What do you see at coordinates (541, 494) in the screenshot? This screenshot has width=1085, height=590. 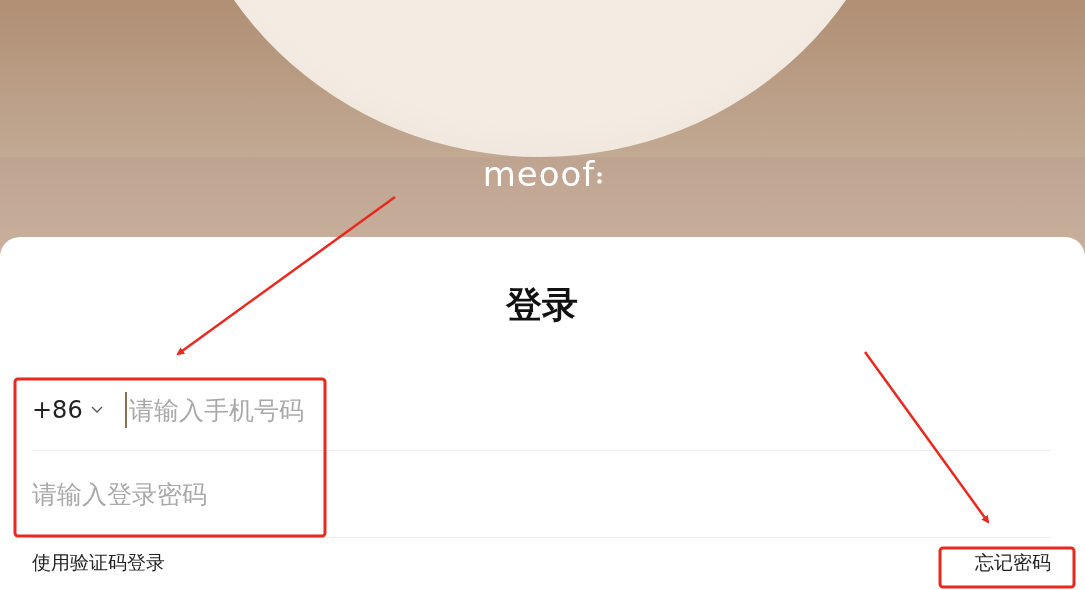 I see `password-input: 请输入登录密码` at bounding box center [541, 494].